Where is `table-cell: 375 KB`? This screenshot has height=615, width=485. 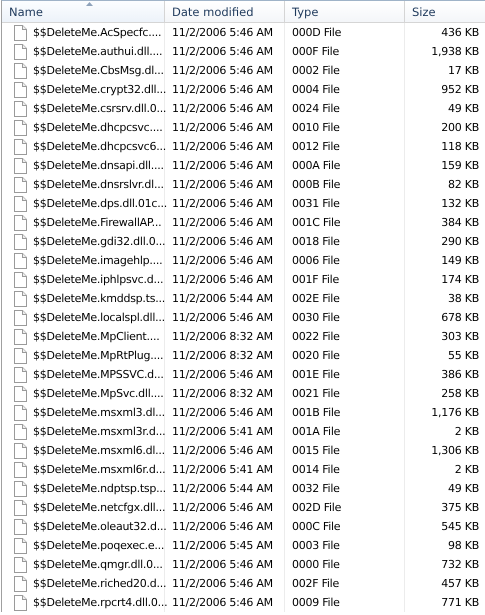
table-cell: 375 KB is located at coordinates (460, 507).